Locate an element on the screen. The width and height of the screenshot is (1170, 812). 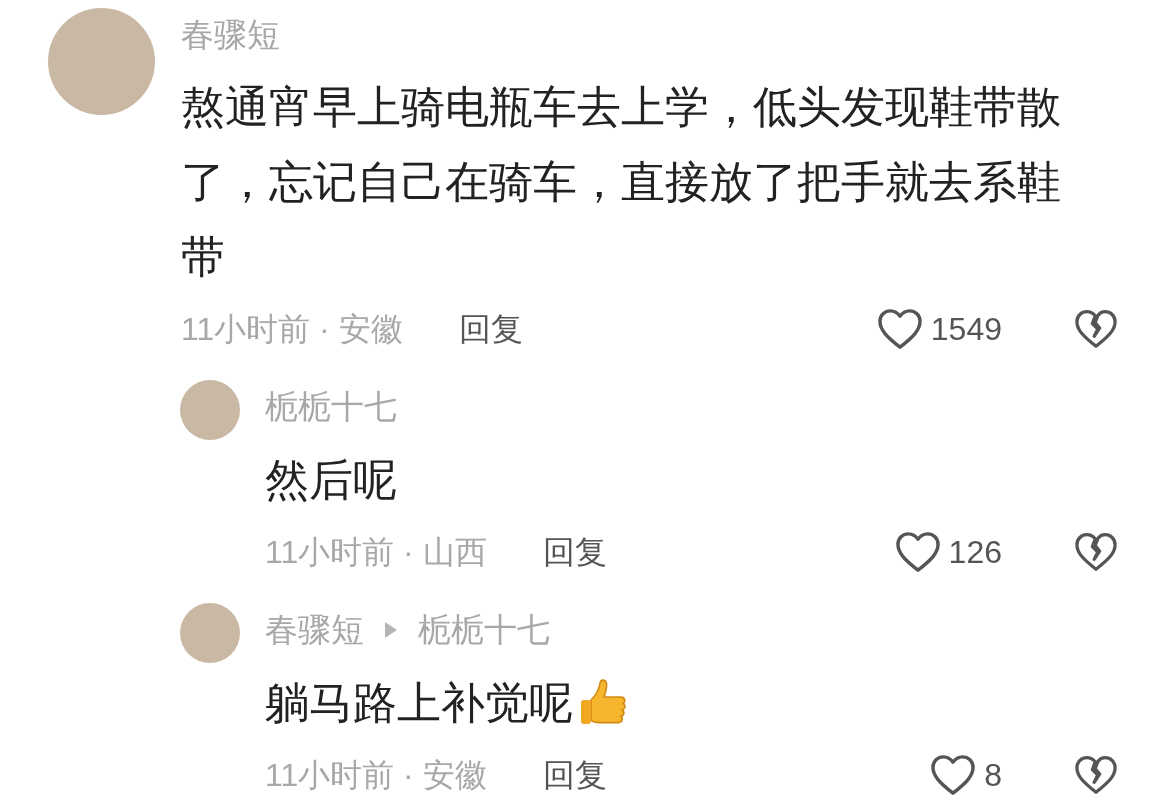
reply-to-name: 栀栀十七 is located at coordinates (484, 629).